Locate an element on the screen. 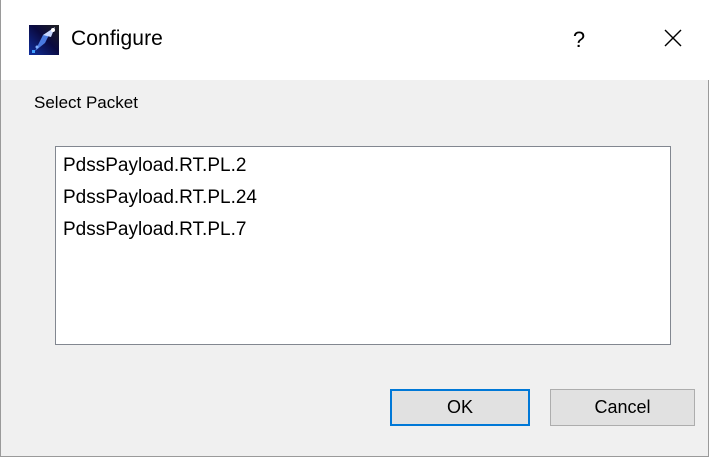  packet-list-item: PdssPayload.RT.PL.7 is located at coordinates (154, 230).